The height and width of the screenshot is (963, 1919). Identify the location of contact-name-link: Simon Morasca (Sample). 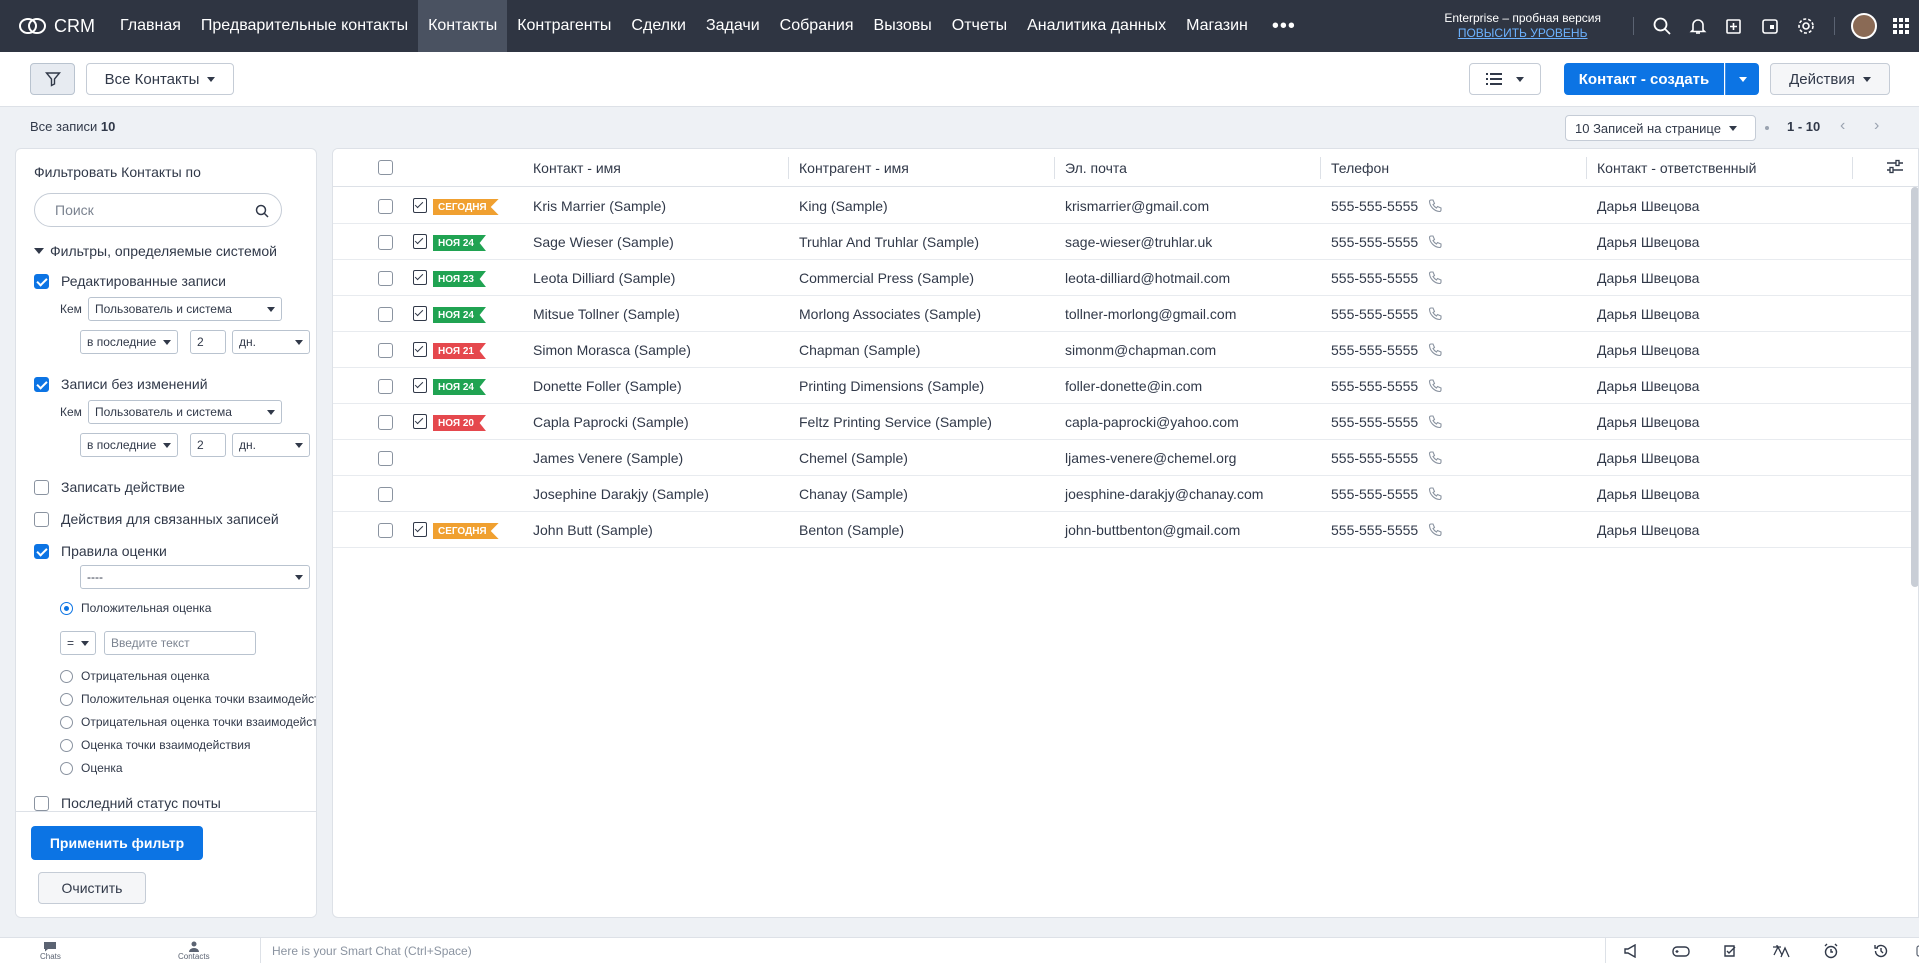
(612, 350).